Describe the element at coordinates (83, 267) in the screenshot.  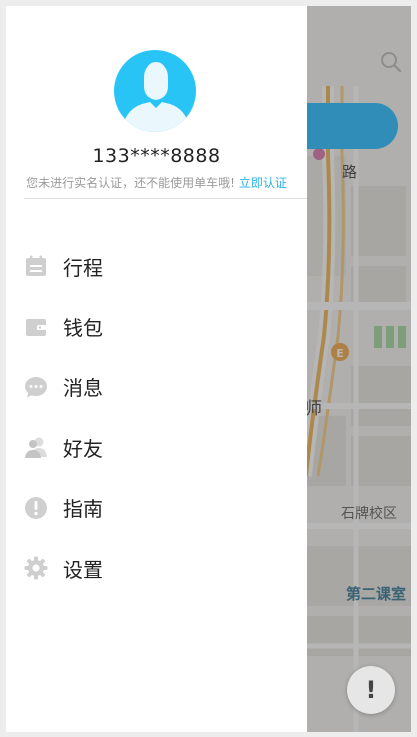
I see `menu-label-trips: 行程` at that location.